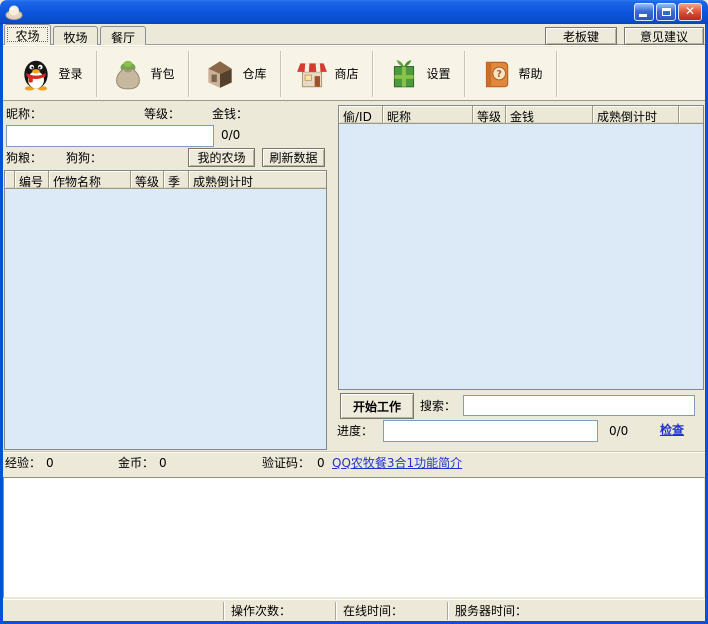  I want to click on money-value: 0/0, so click(231, 135).